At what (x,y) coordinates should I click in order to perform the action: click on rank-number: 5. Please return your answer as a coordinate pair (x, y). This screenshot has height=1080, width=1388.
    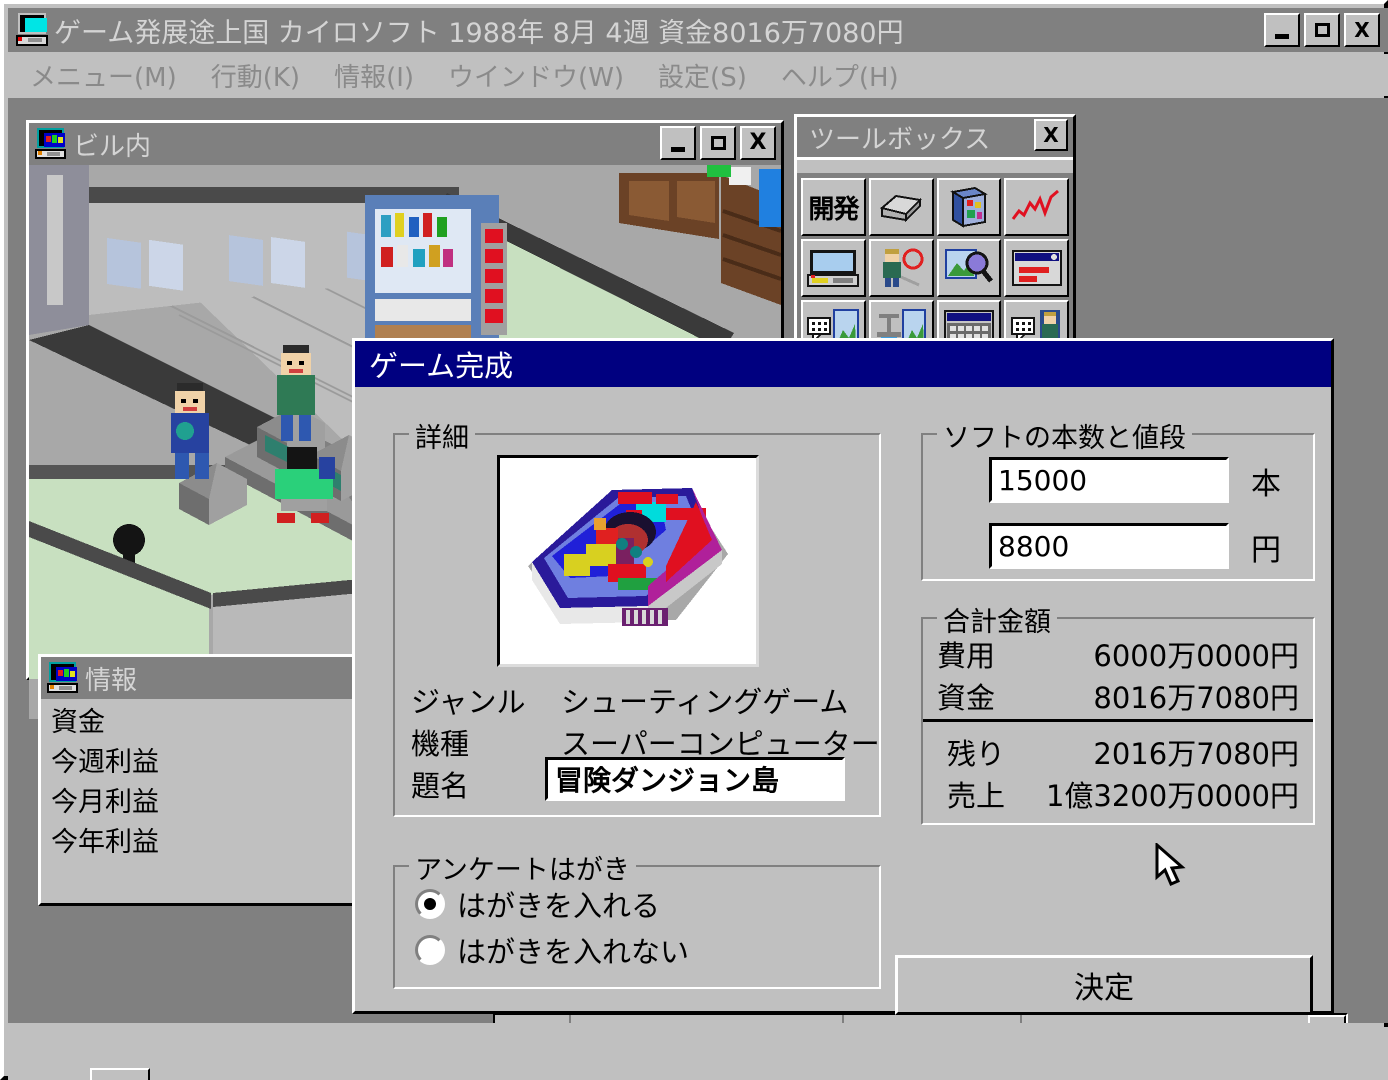
    Looking at the image, I should click on (532, 1021).